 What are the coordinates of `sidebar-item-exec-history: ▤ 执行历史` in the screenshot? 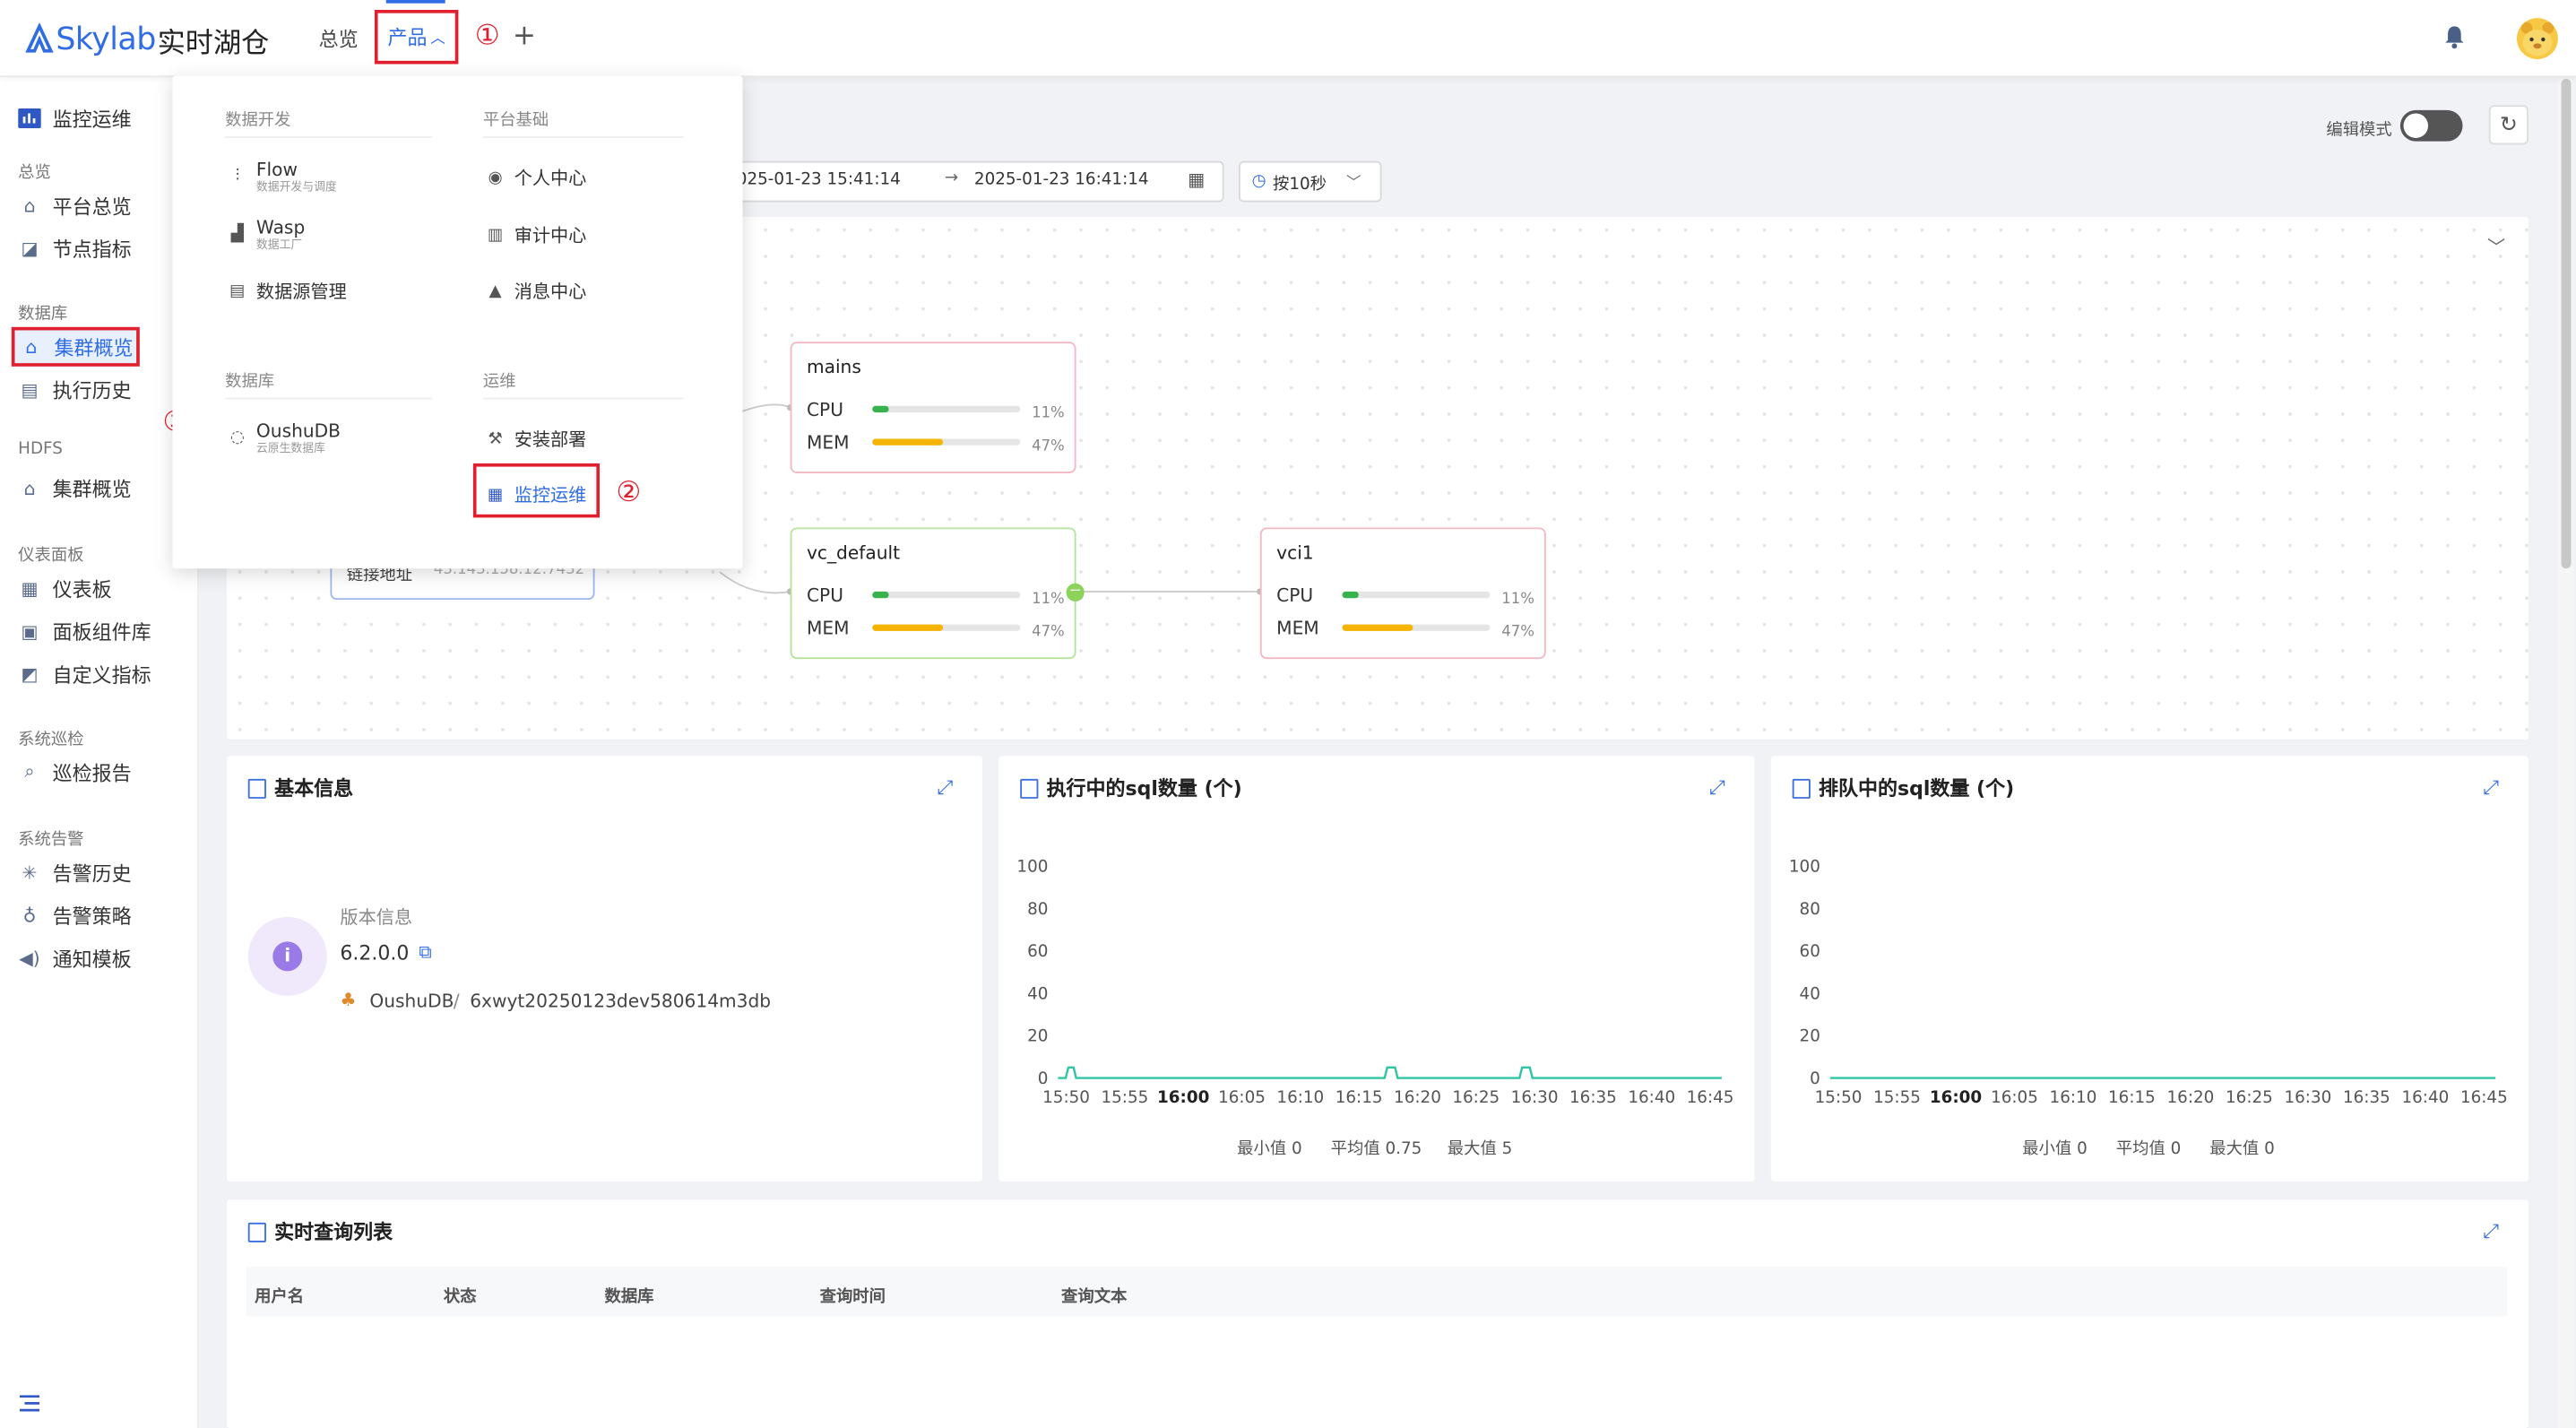 It's located at (98, 389).